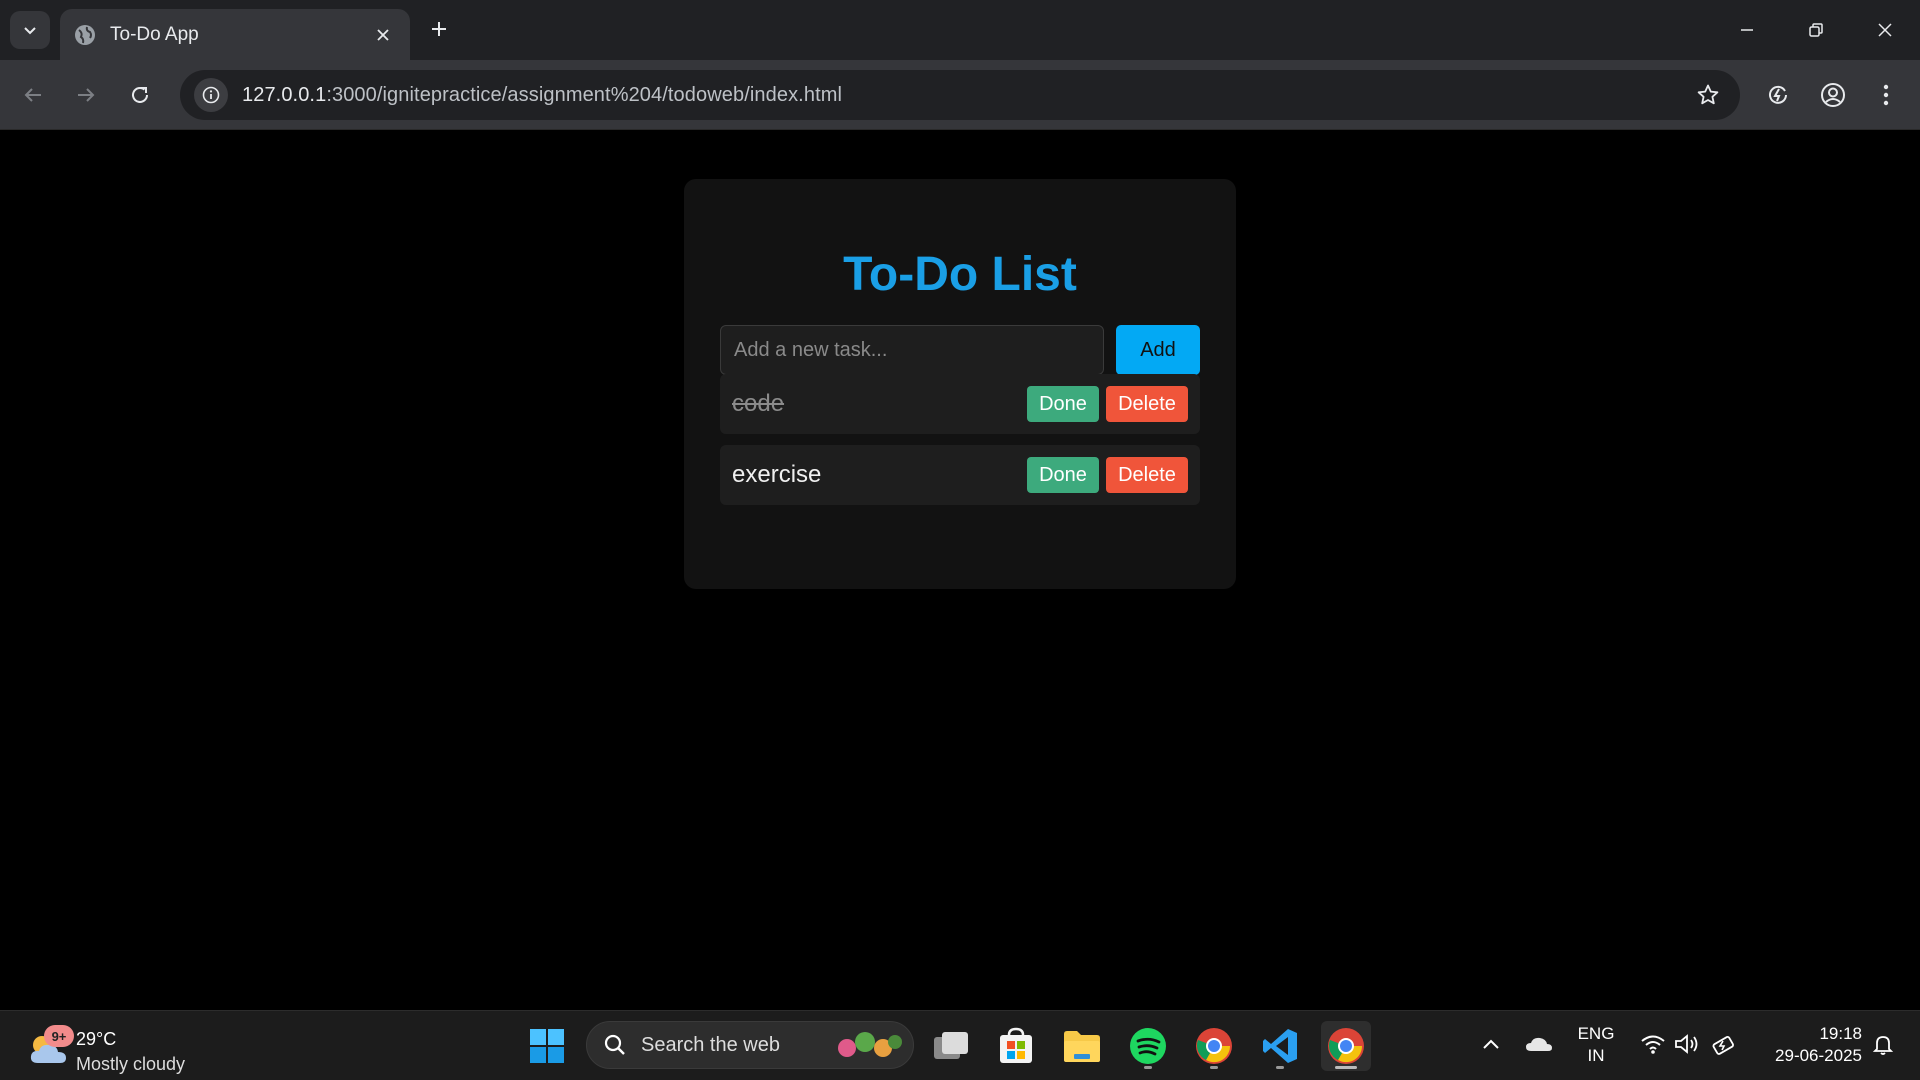 The height and width of the screenshot is (1080, 1920). I want to click on performance-icon, so click(1778, 95).